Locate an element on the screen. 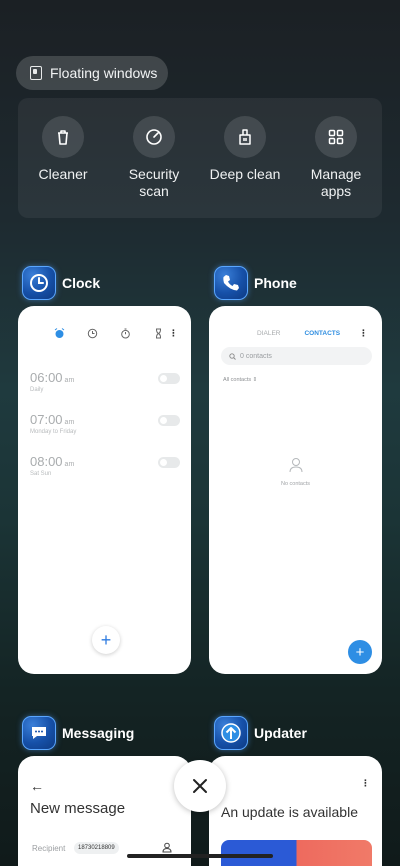 The height and width of the screenshot is (866, 400). close-icon is located at coordinates (200, 786).